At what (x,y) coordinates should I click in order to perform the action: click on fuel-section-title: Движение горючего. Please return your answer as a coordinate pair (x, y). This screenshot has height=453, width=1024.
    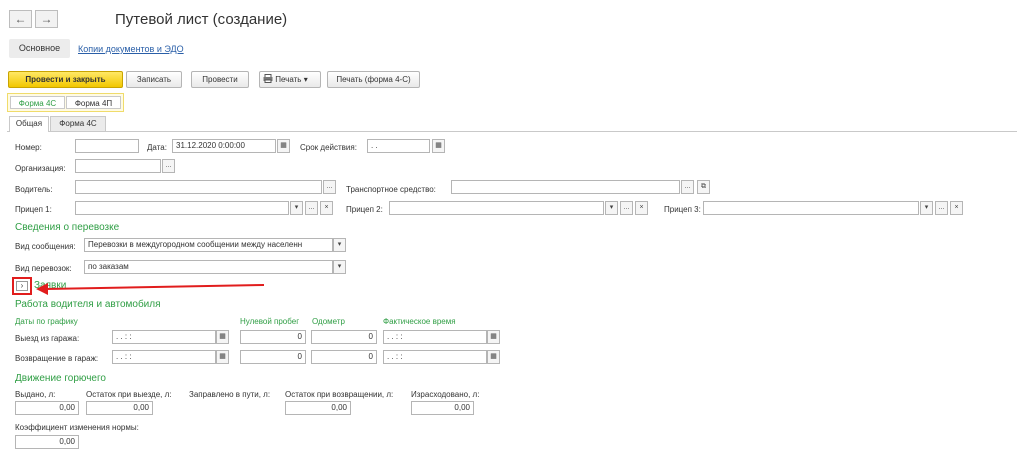
    Looking at the image, I should click on (60, 378).